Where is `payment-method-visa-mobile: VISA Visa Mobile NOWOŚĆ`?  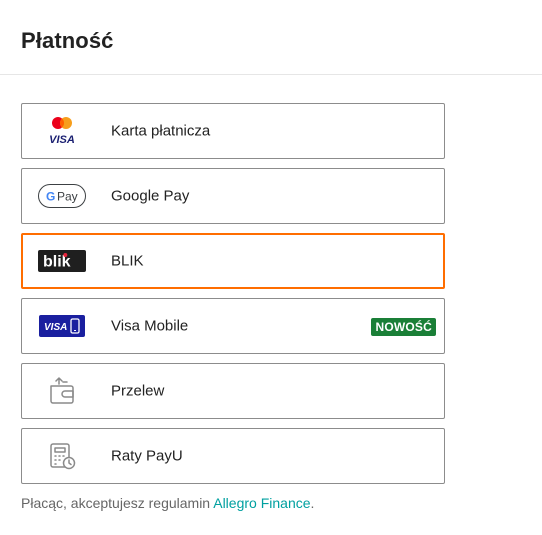
payment-method-visa-mobile: VISA Visa Mobile NOWOŚĆ is located at coordinates (233, 326).